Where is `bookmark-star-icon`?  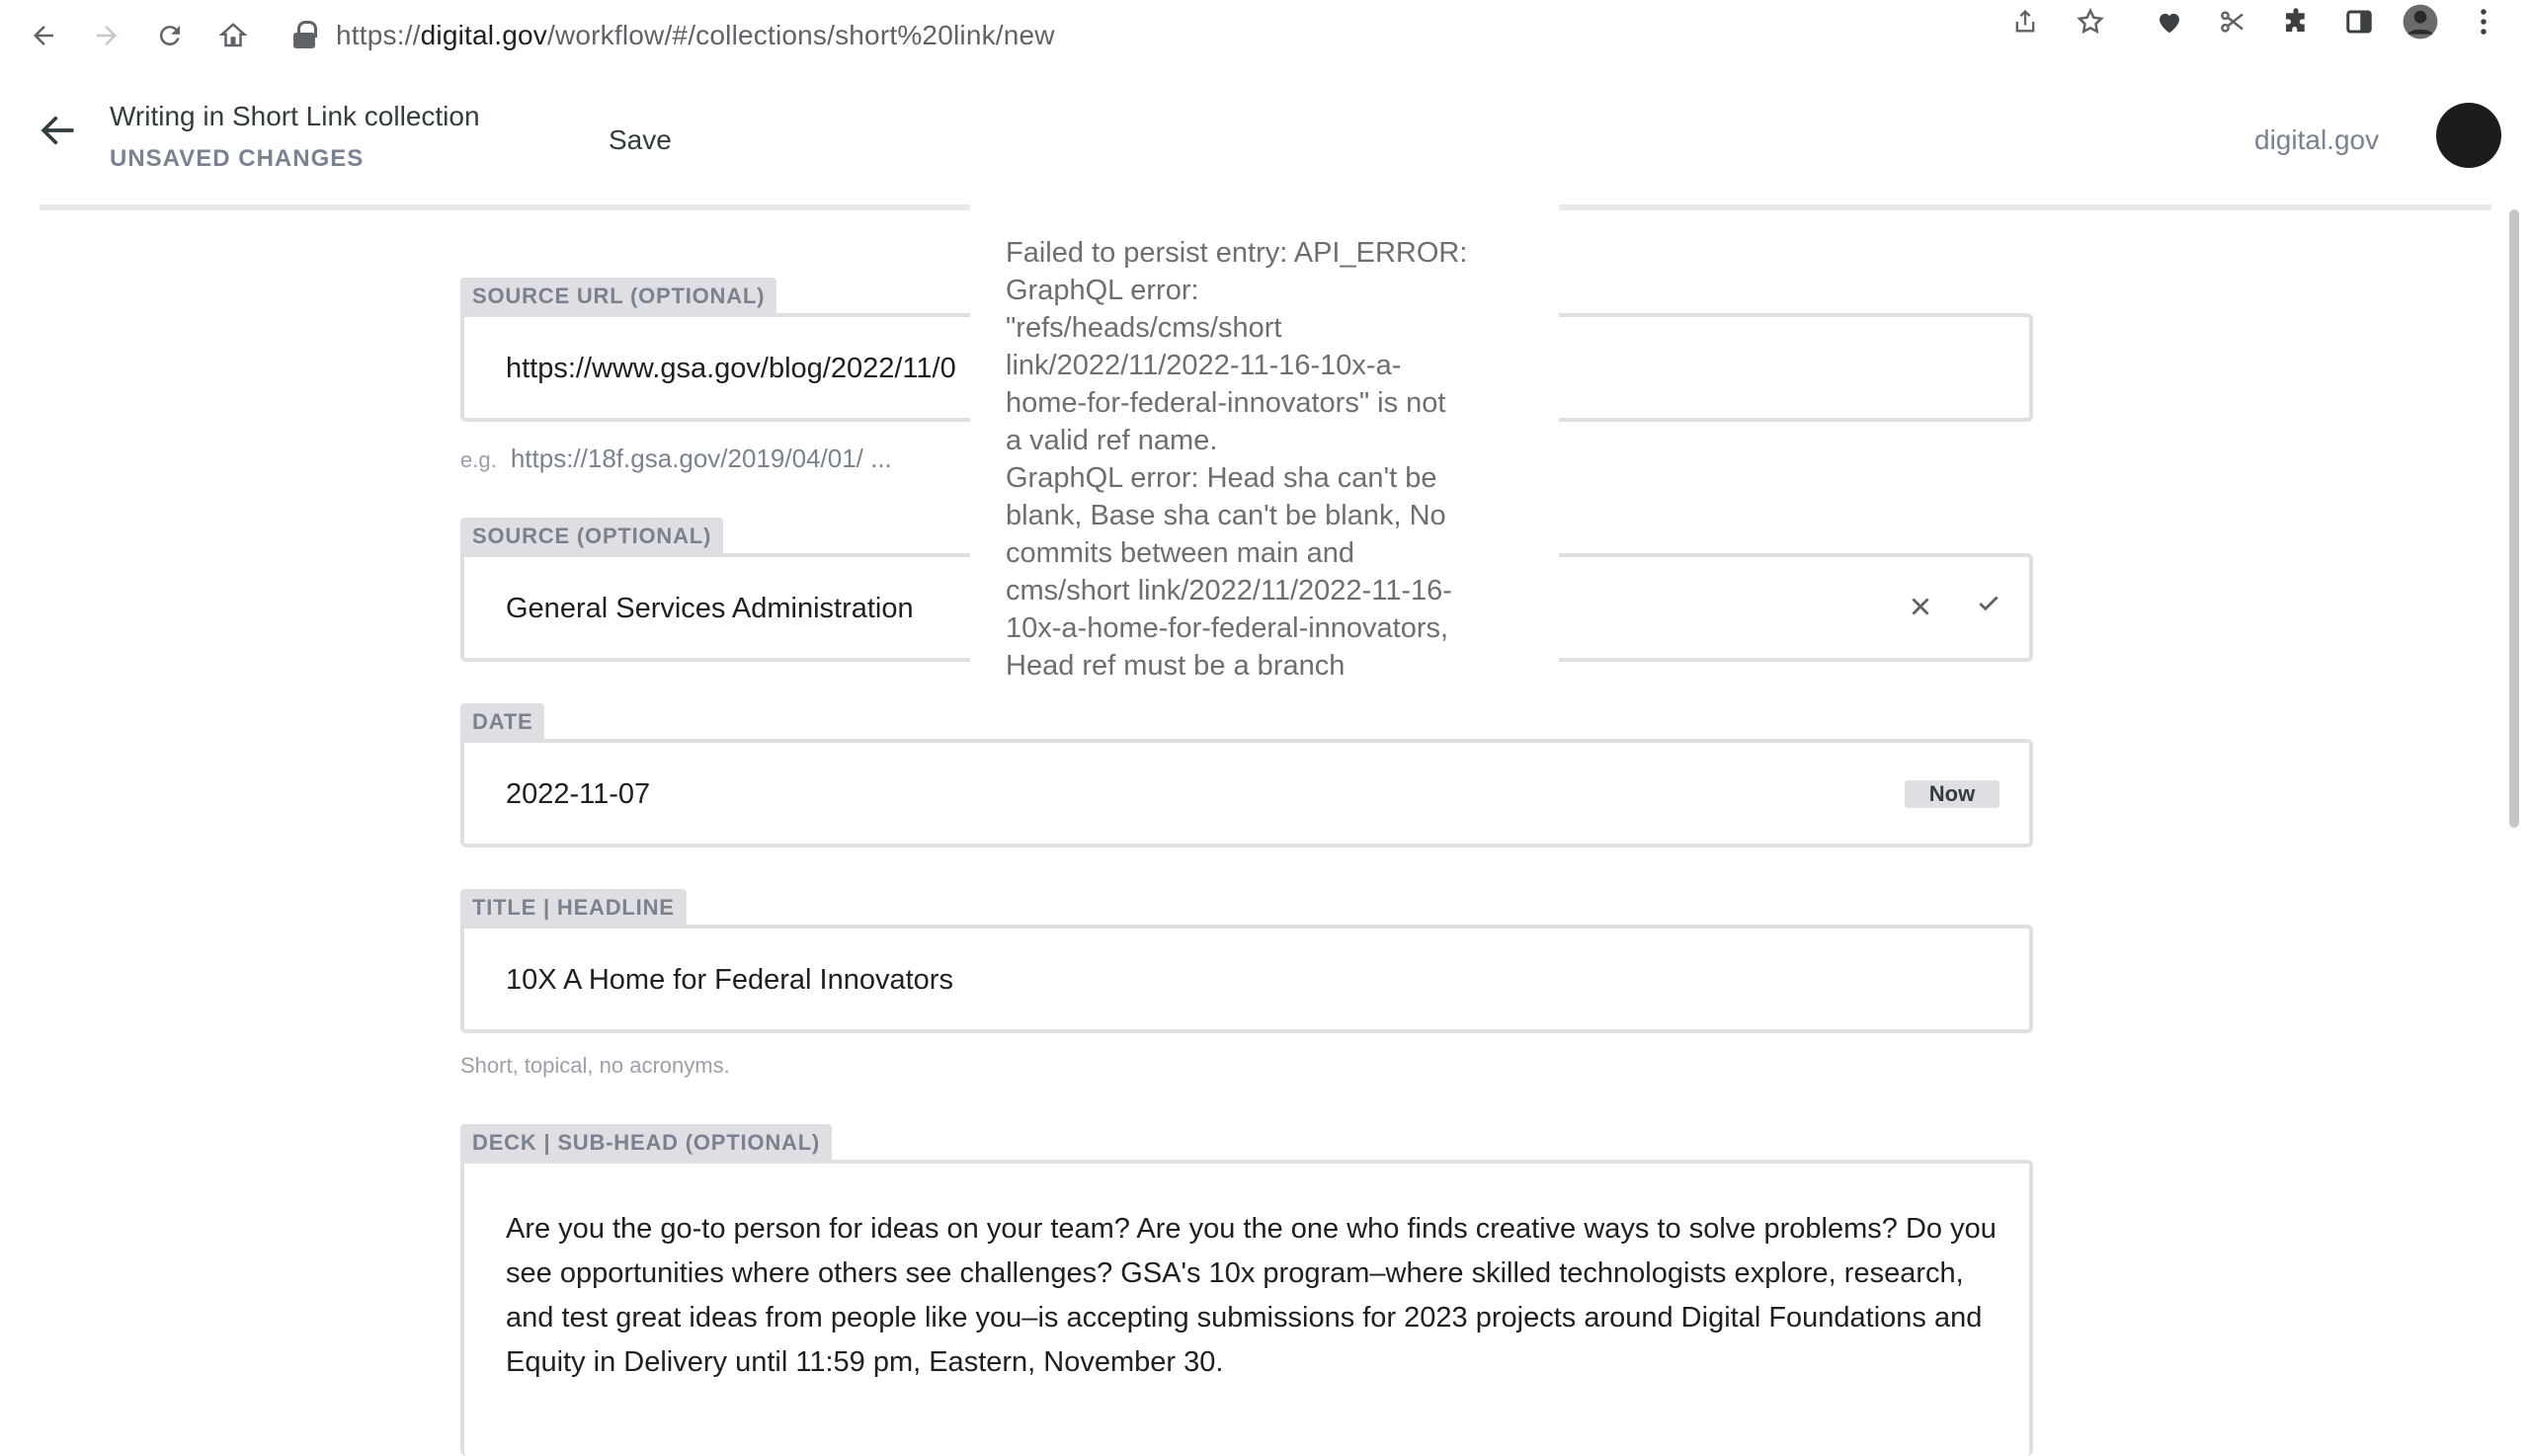
bookmark-star-icon is located at coordinates (2090, 21).